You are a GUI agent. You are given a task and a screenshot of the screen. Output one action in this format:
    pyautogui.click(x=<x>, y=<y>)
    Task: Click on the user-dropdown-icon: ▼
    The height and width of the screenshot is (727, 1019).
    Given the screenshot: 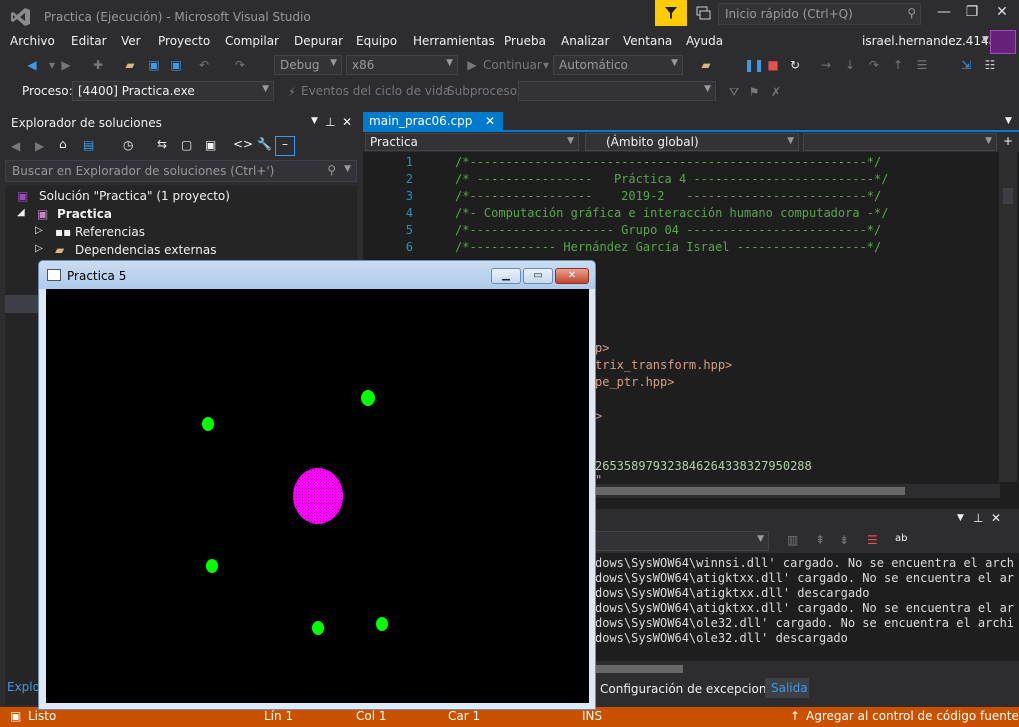 What is the action you would take?
    pyautogui.click(x=985, y=40)
    